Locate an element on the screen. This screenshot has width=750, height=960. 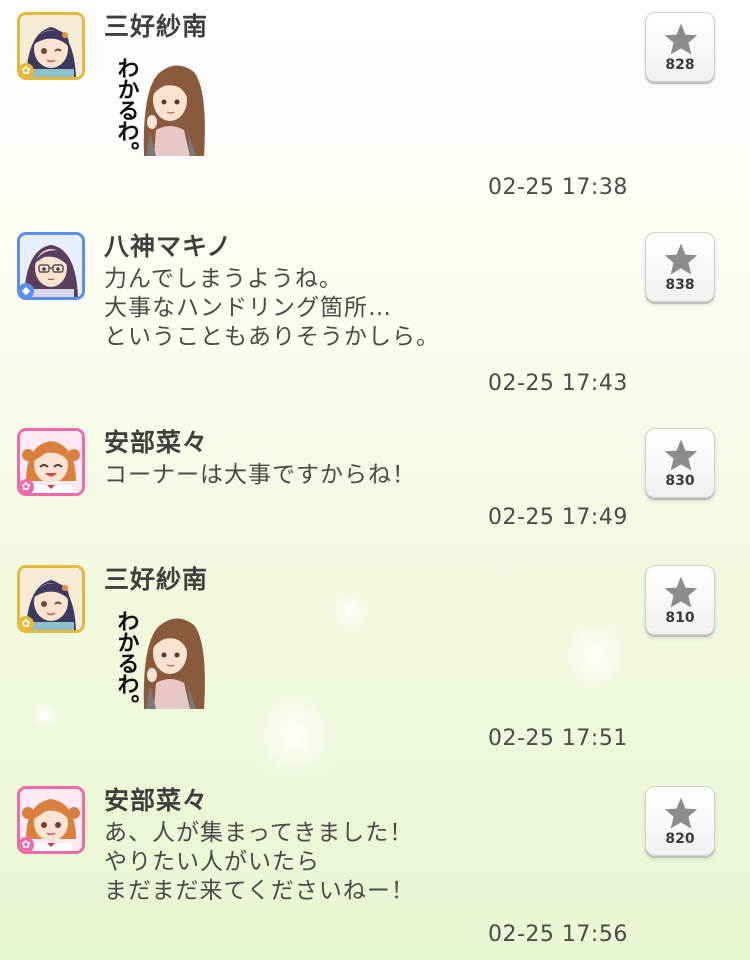
like-button: 830 is located at coordinates (680, 463).